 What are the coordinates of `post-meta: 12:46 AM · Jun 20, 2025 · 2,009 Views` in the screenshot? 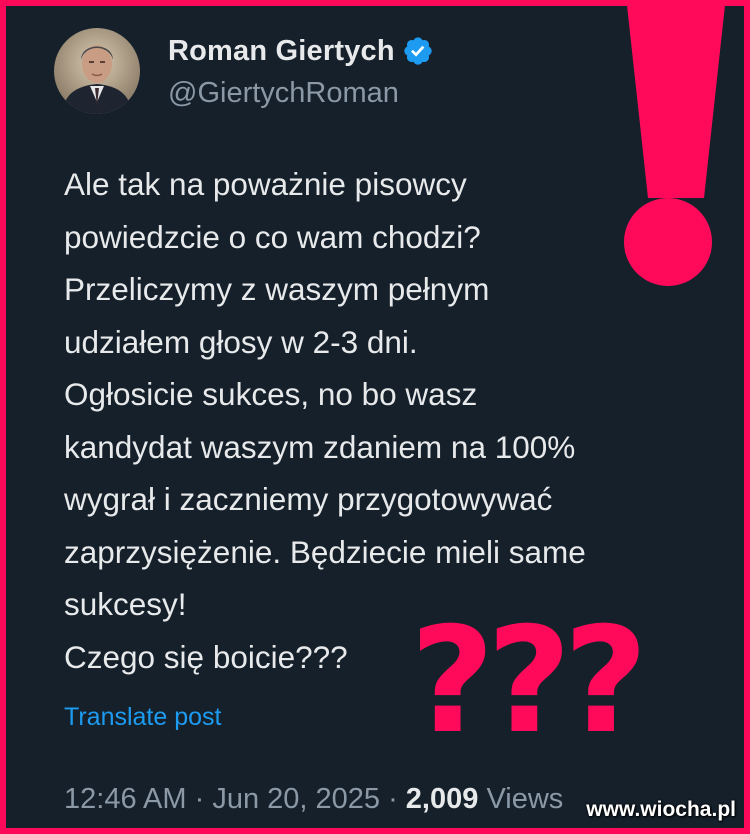 It's located at (313, 799).